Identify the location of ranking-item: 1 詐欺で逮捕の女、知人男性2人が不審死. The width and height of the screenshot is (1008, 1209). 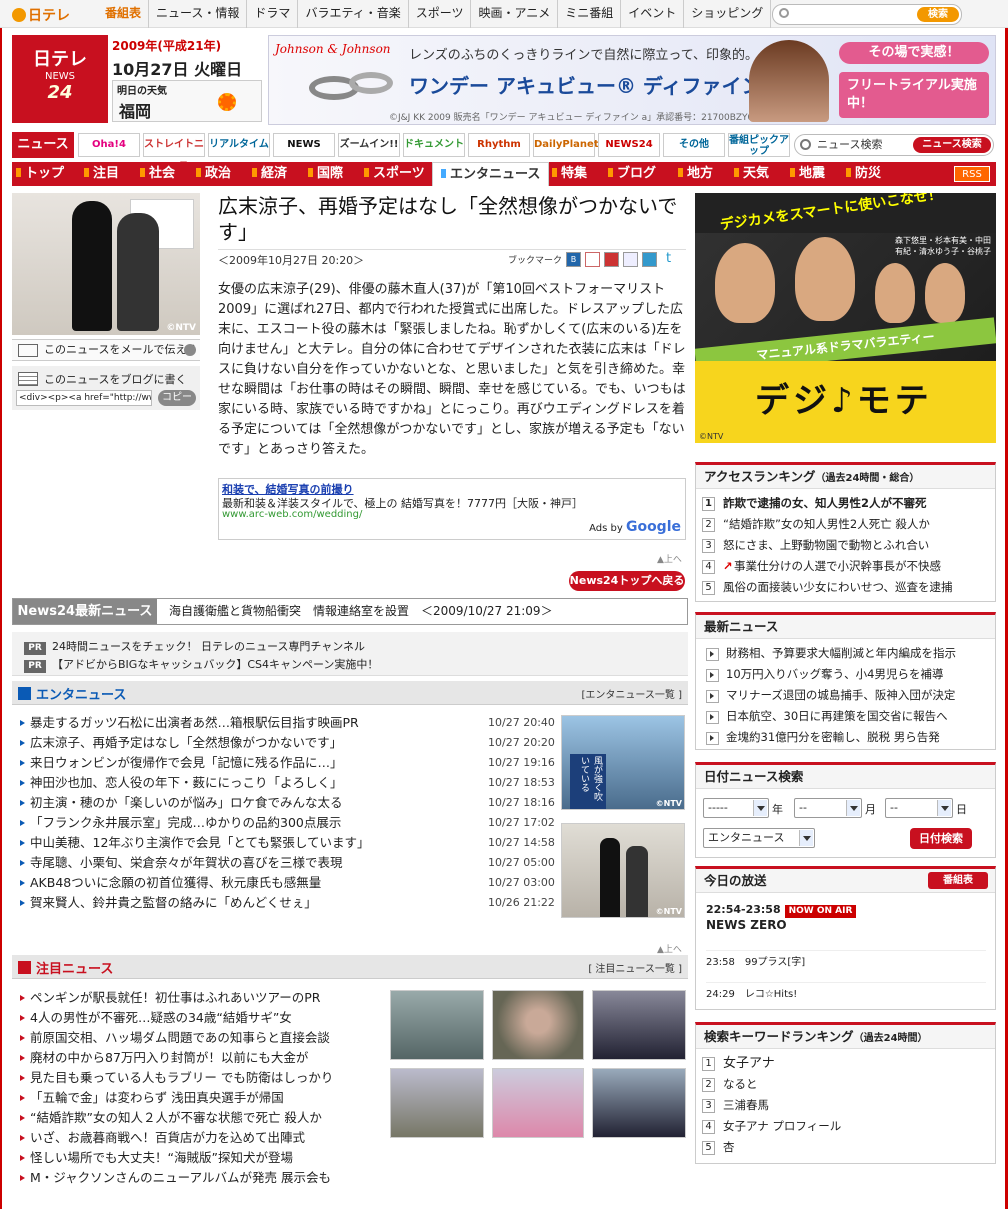
(845, 503).